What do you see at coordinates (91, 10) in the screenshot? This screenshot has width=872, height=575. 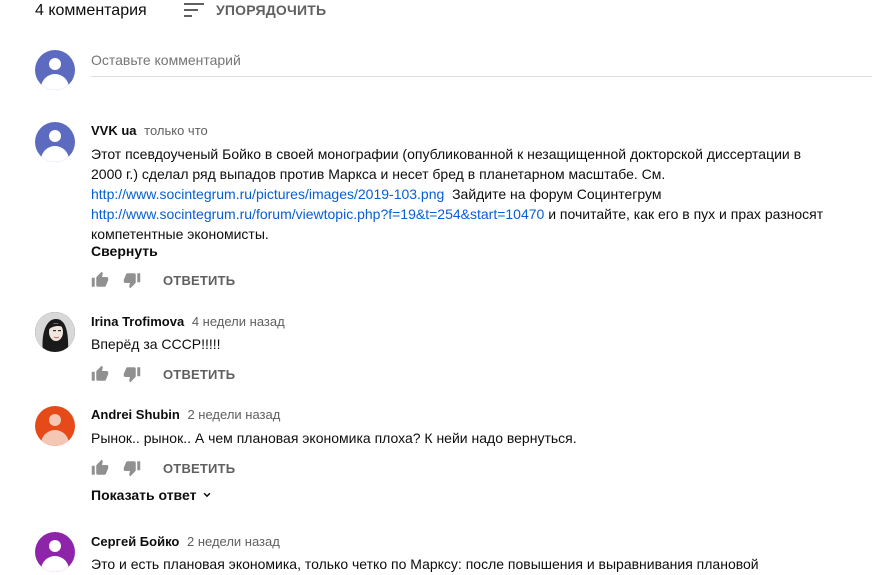 I see `comments-count: 4 комментария` at bounding box center [91, 10].